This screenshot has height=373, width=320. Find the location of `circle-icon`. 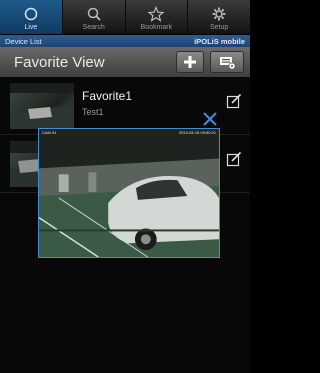

circle-icon is located at coordinates (31, 14).